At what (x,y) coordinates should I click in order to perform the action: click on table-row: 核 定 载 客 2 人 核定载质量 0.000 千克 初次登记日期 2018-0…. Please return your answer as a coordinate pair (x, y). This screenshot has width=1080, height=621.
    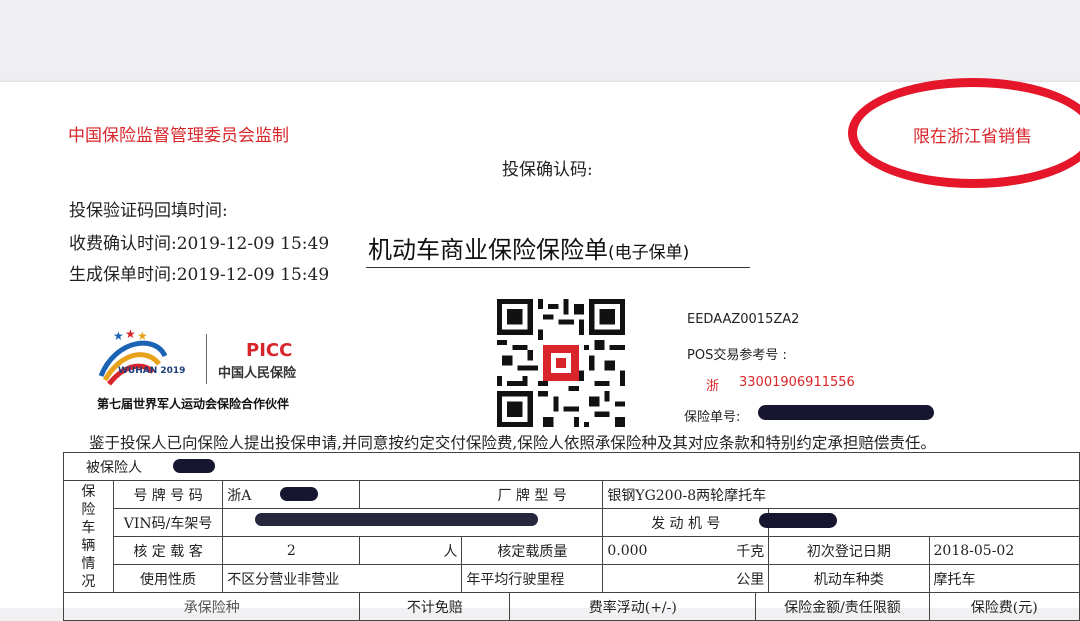
    Looking at the image, I should click on (572, 550).